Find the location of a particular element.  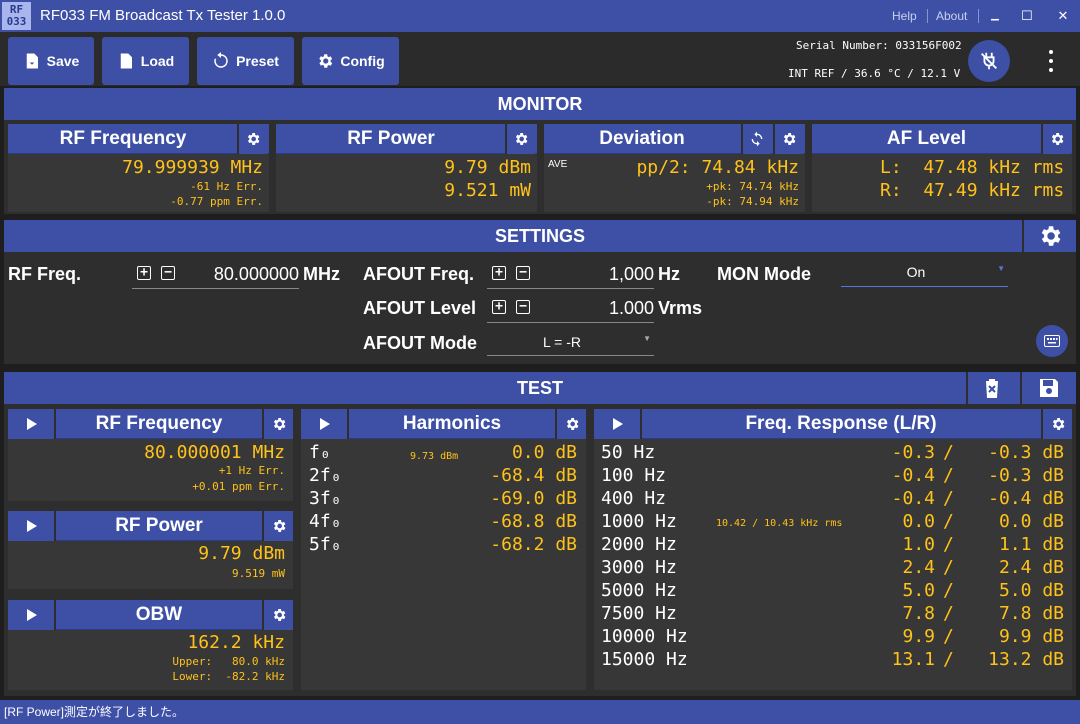

afout-level-unit: Vrms is located at coordinates (680, 308).